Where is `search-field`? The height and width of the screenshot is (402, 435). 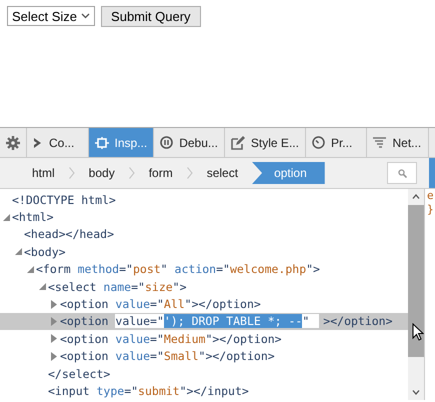 search-field is located at coordinates (402, 173).